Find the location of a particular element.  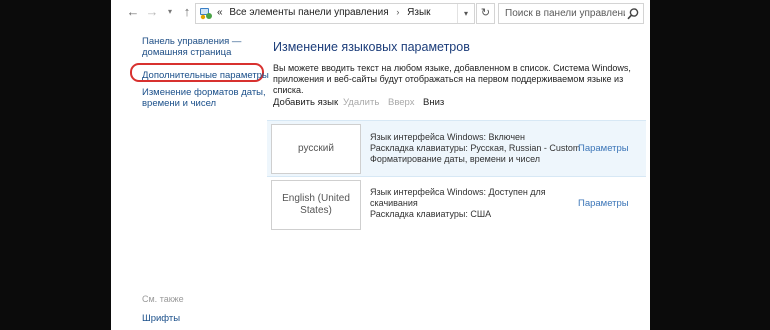

remove-language-button: Удалить is located at coordinates (361, 102).